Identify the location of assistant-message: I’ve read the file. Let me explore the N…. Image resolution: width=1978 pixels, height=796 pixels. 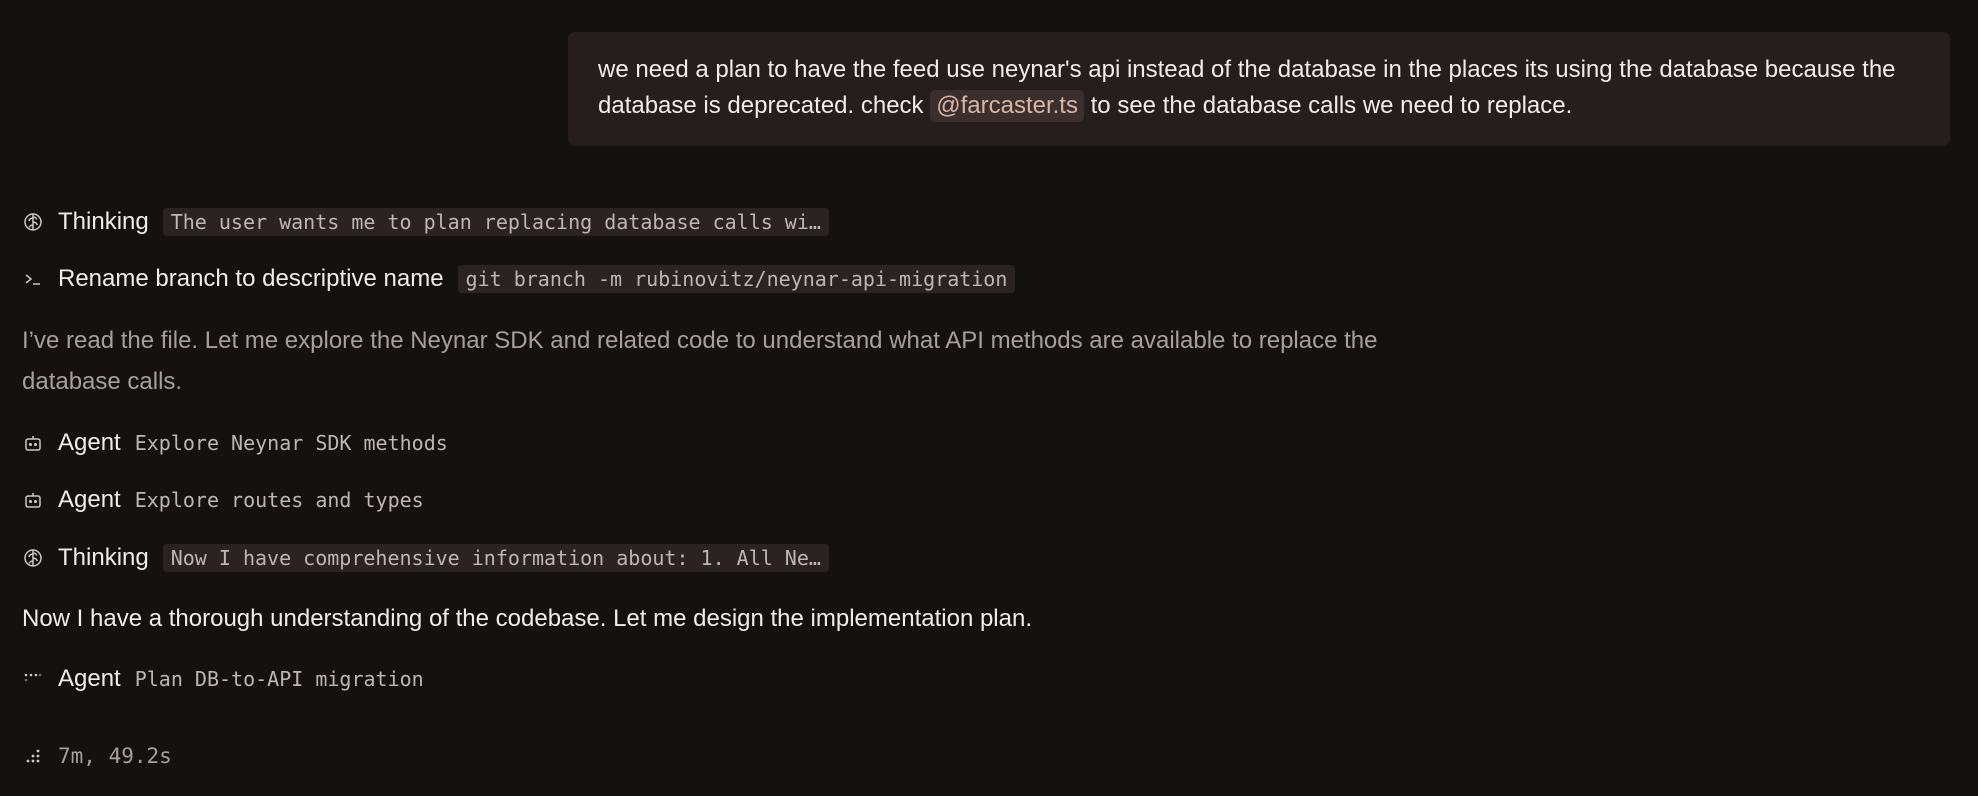
(700, 361).